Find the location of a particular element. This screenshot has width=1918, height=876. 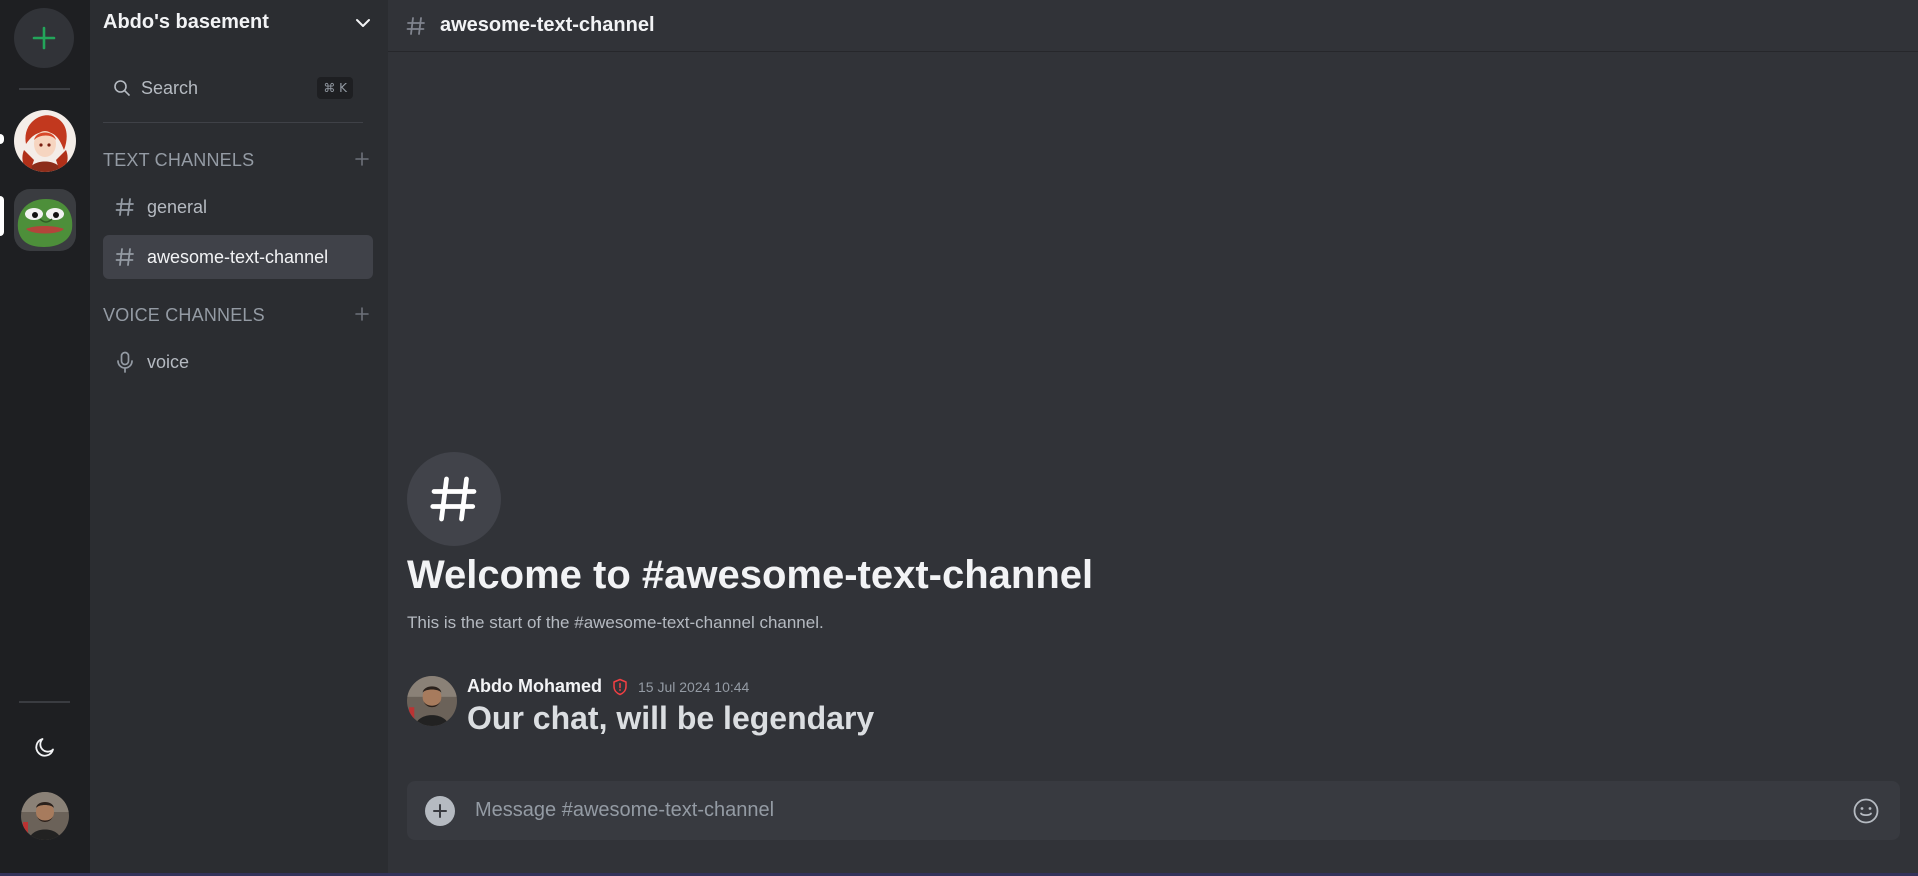

server-anime is located at coordinates (45, 141).